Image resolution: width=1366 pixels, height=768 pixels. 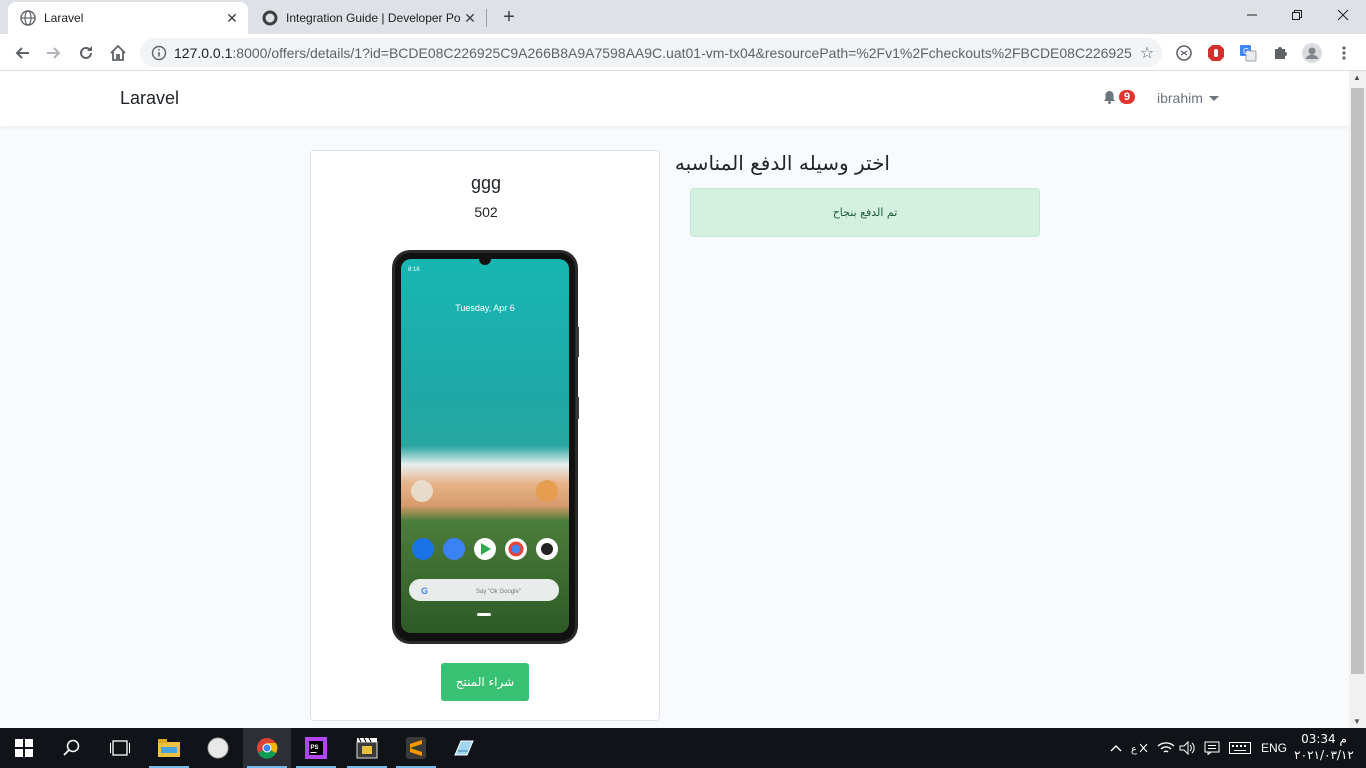 I want to click on minimize-button, so click(x=1252, y=15).